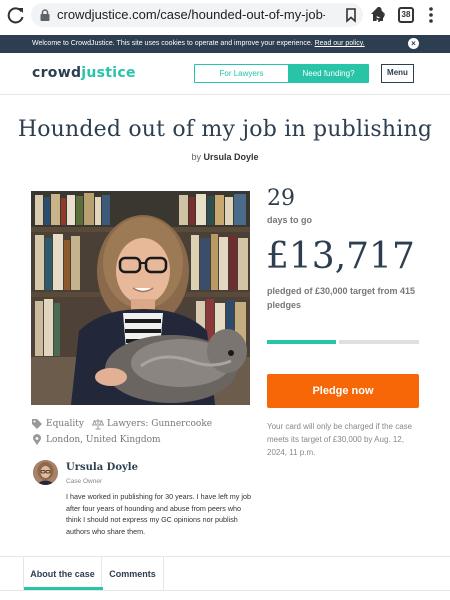  What do you see at coordinates (413, 43) in the screenshot?
I see `close-icon: ×` at bounding box center [413, 43].